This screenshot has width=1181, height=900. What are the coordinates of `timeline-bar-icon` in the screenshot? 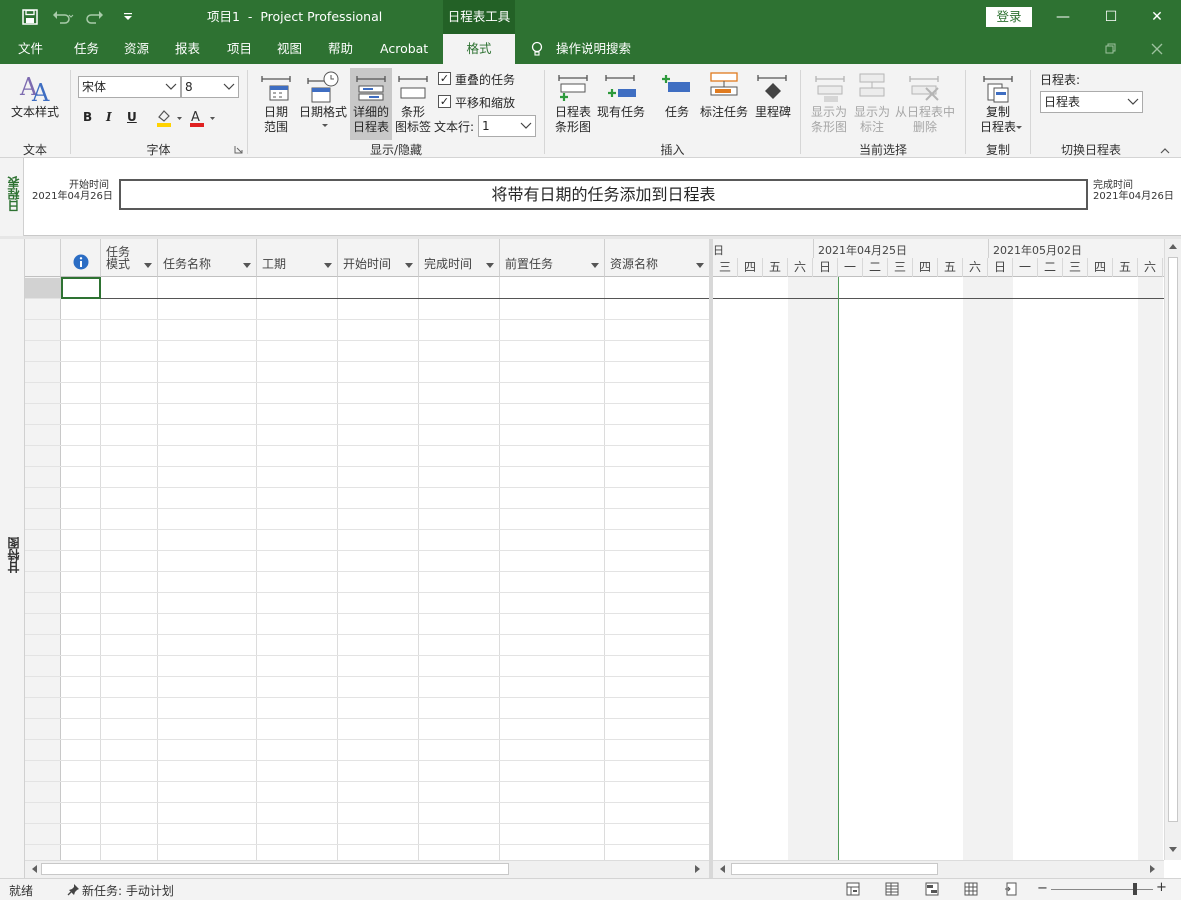 It's located at (573, 87).